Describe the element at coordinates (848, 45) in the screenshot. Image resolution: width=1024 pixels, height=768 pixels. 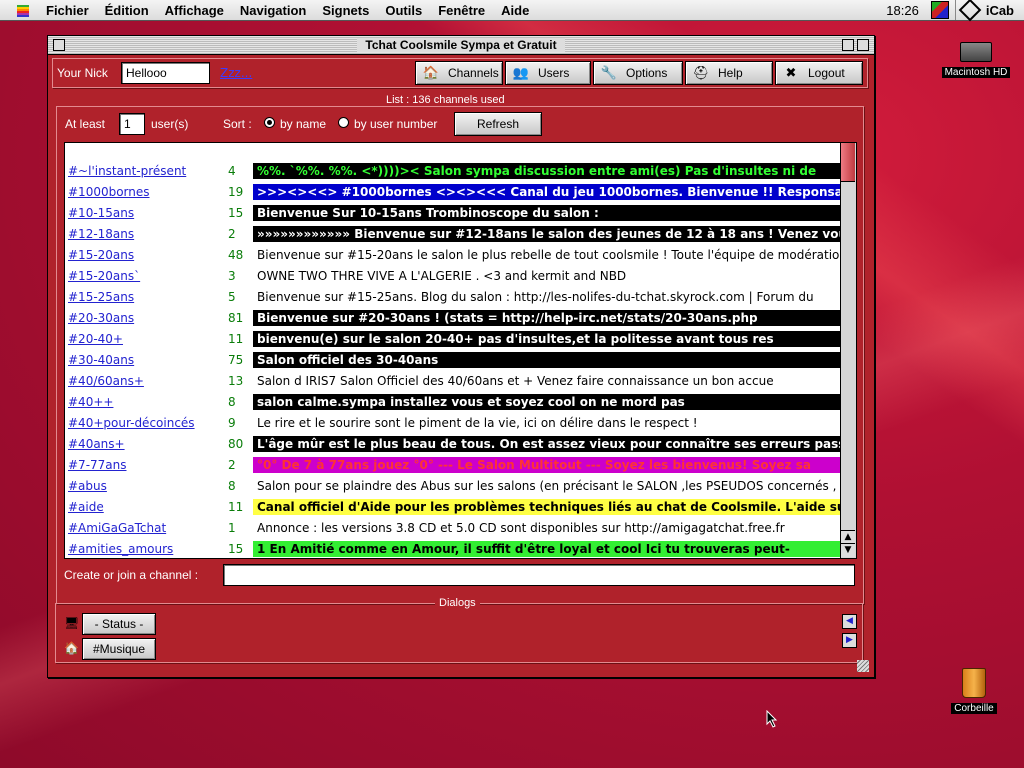
I see `zoom-box-icon` at that location.